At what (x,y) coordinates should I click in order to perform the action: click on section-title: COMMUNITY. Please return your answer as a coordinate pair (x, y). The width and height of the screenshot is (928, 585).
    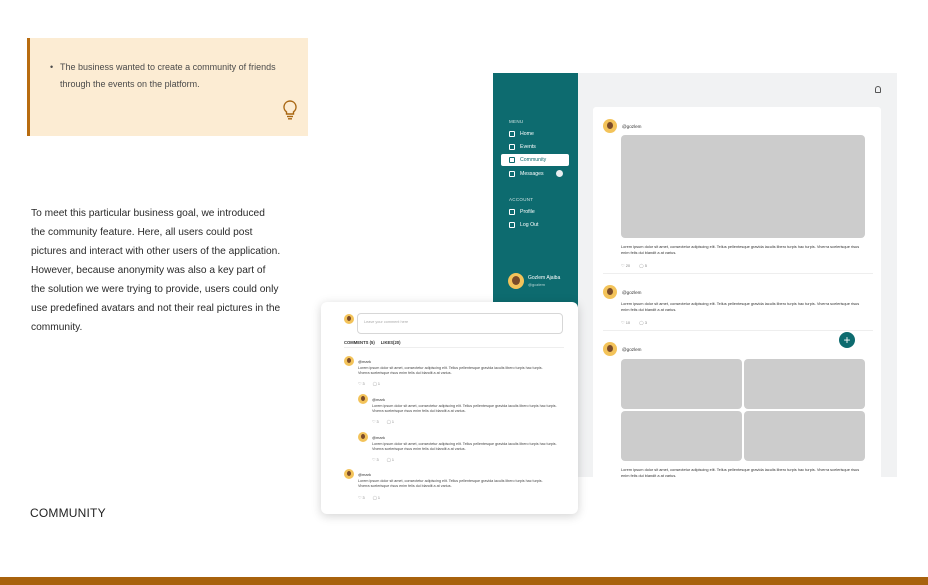
    Looking at the image, I should click on (68, 513).